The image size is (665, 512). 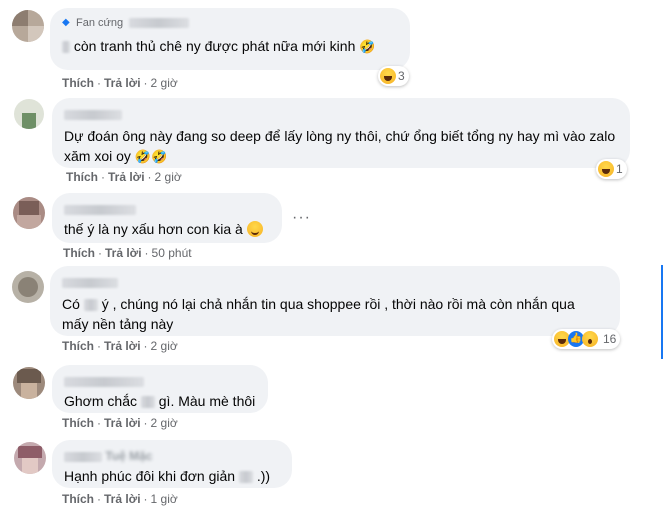 I want to click on reaction-summary: 👍 16, so click(x=586, y=339).